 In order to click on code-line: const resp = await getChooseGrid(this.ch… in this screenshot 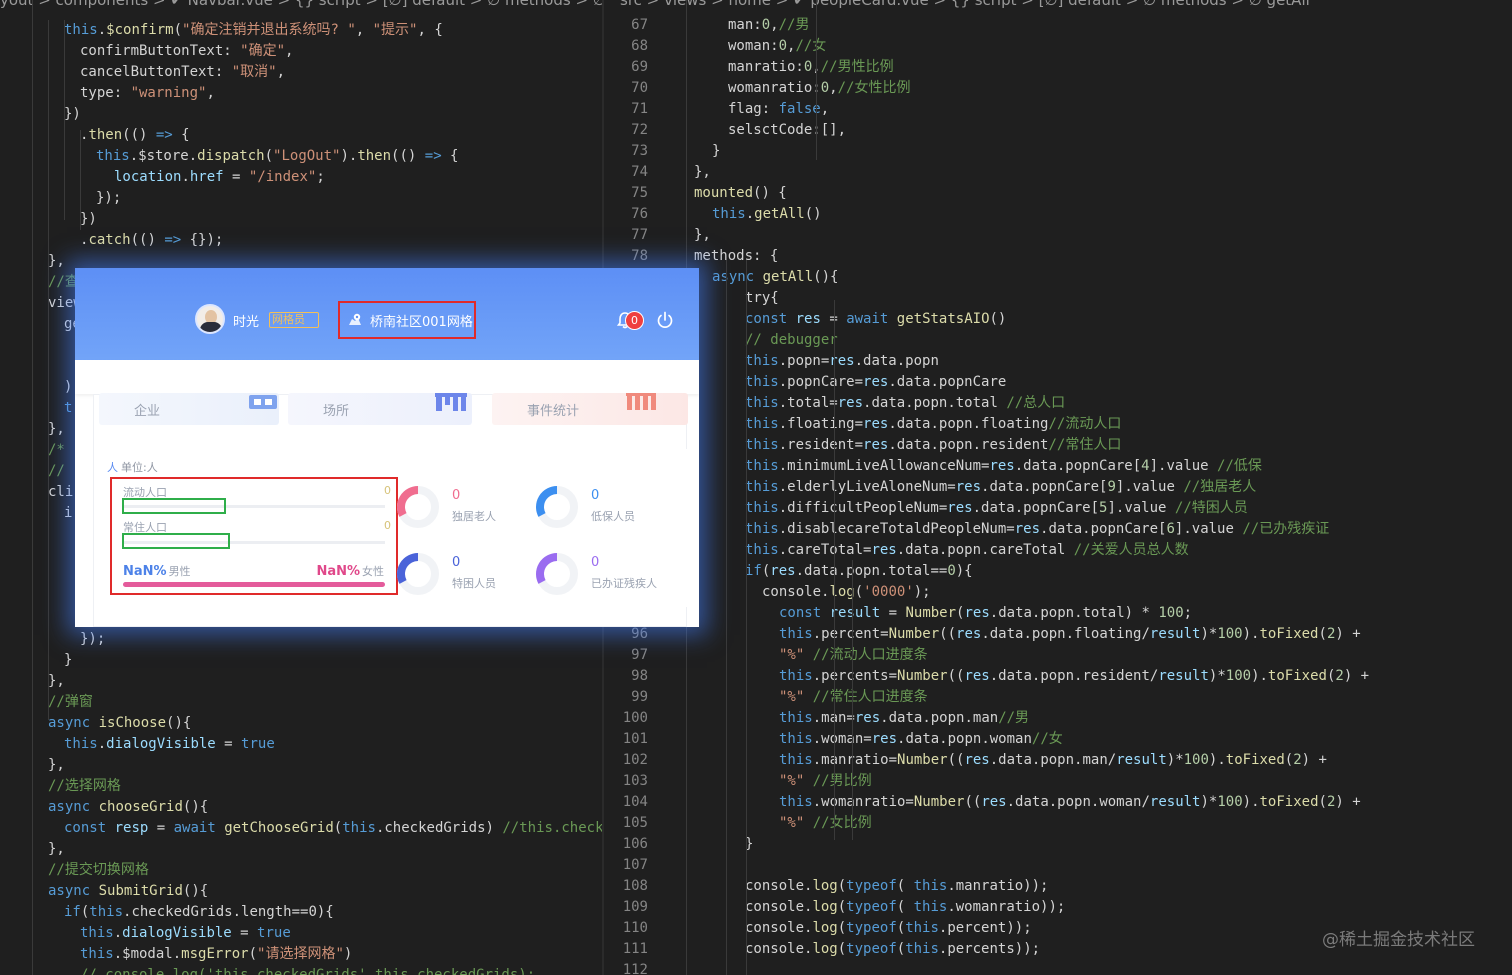, I will do `click(333, 828)`.